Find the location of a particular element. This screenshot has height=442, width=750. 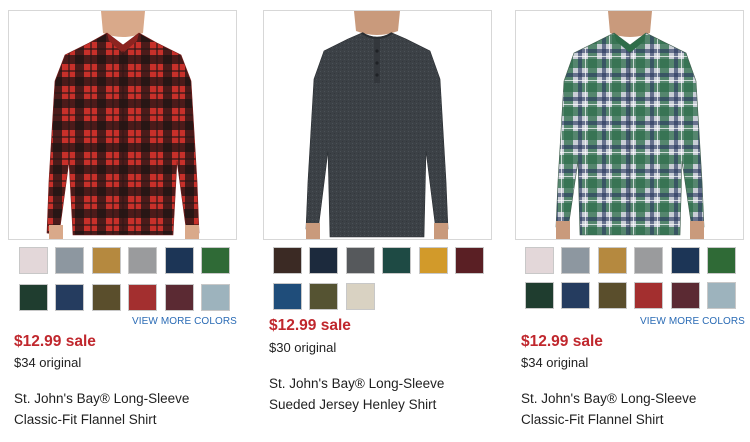

product-title-line: Sueded Jersey Henley Shirt is located at coordinates (353, 404).